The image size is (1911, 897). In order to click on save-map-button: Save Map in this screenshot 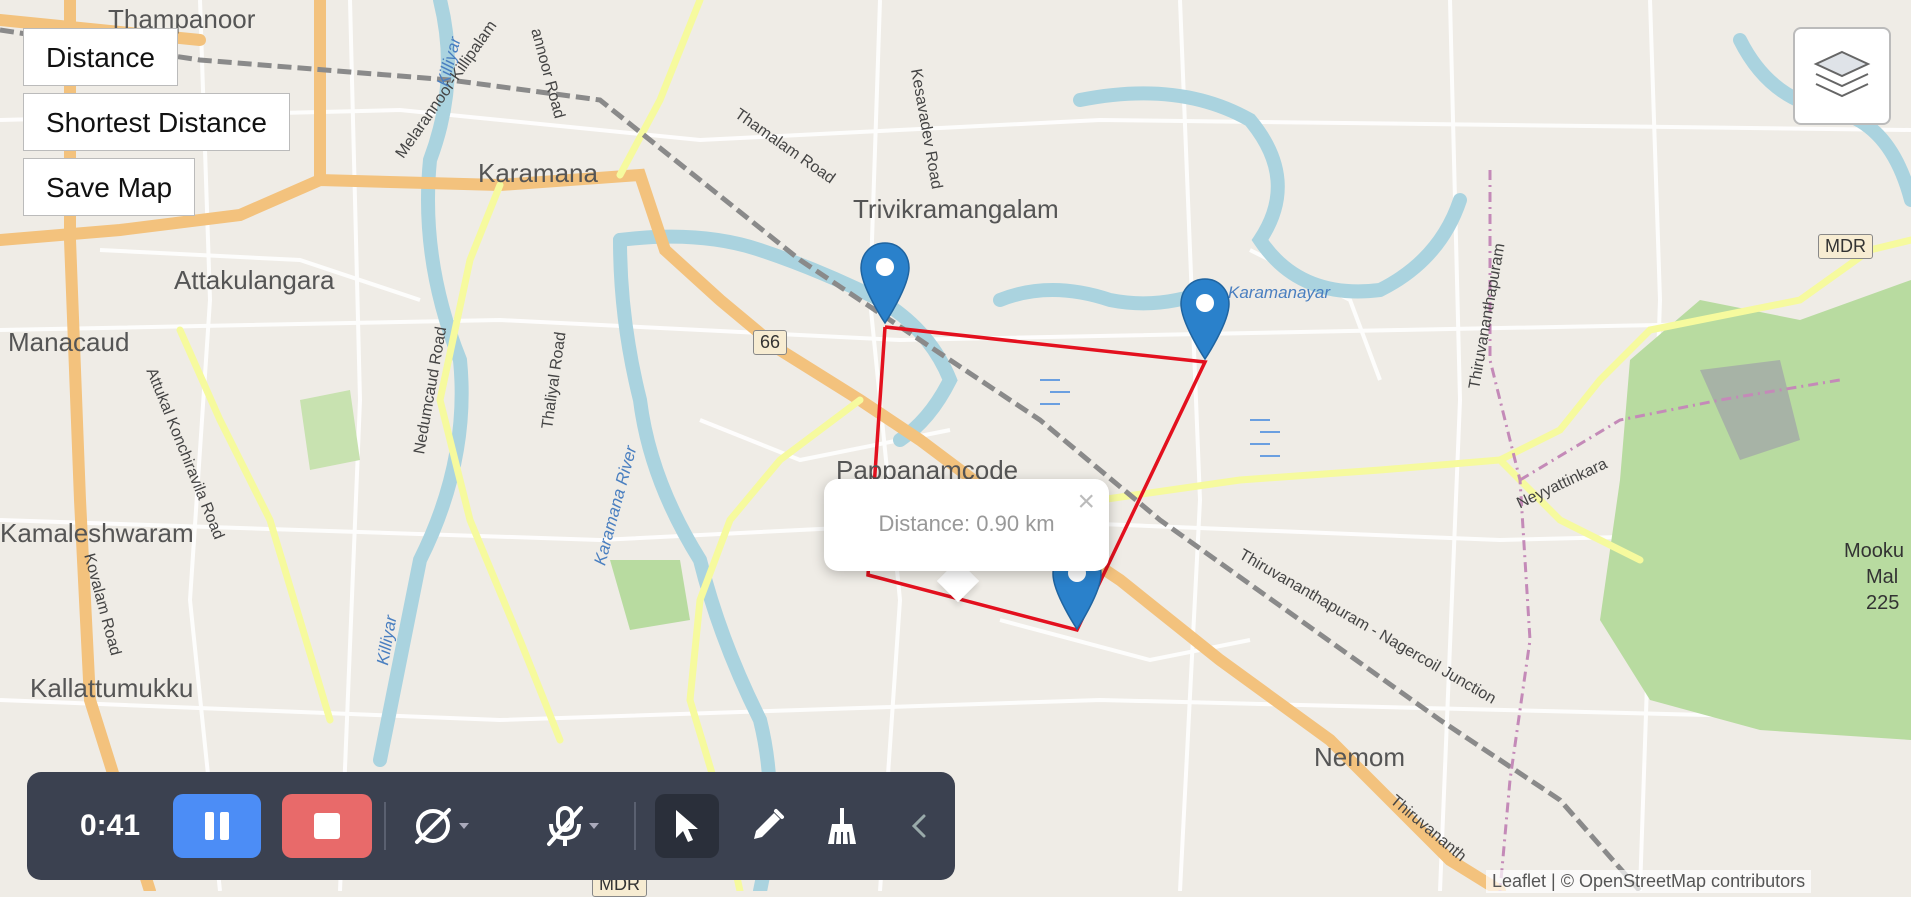, I will do `click(109, 187)`.